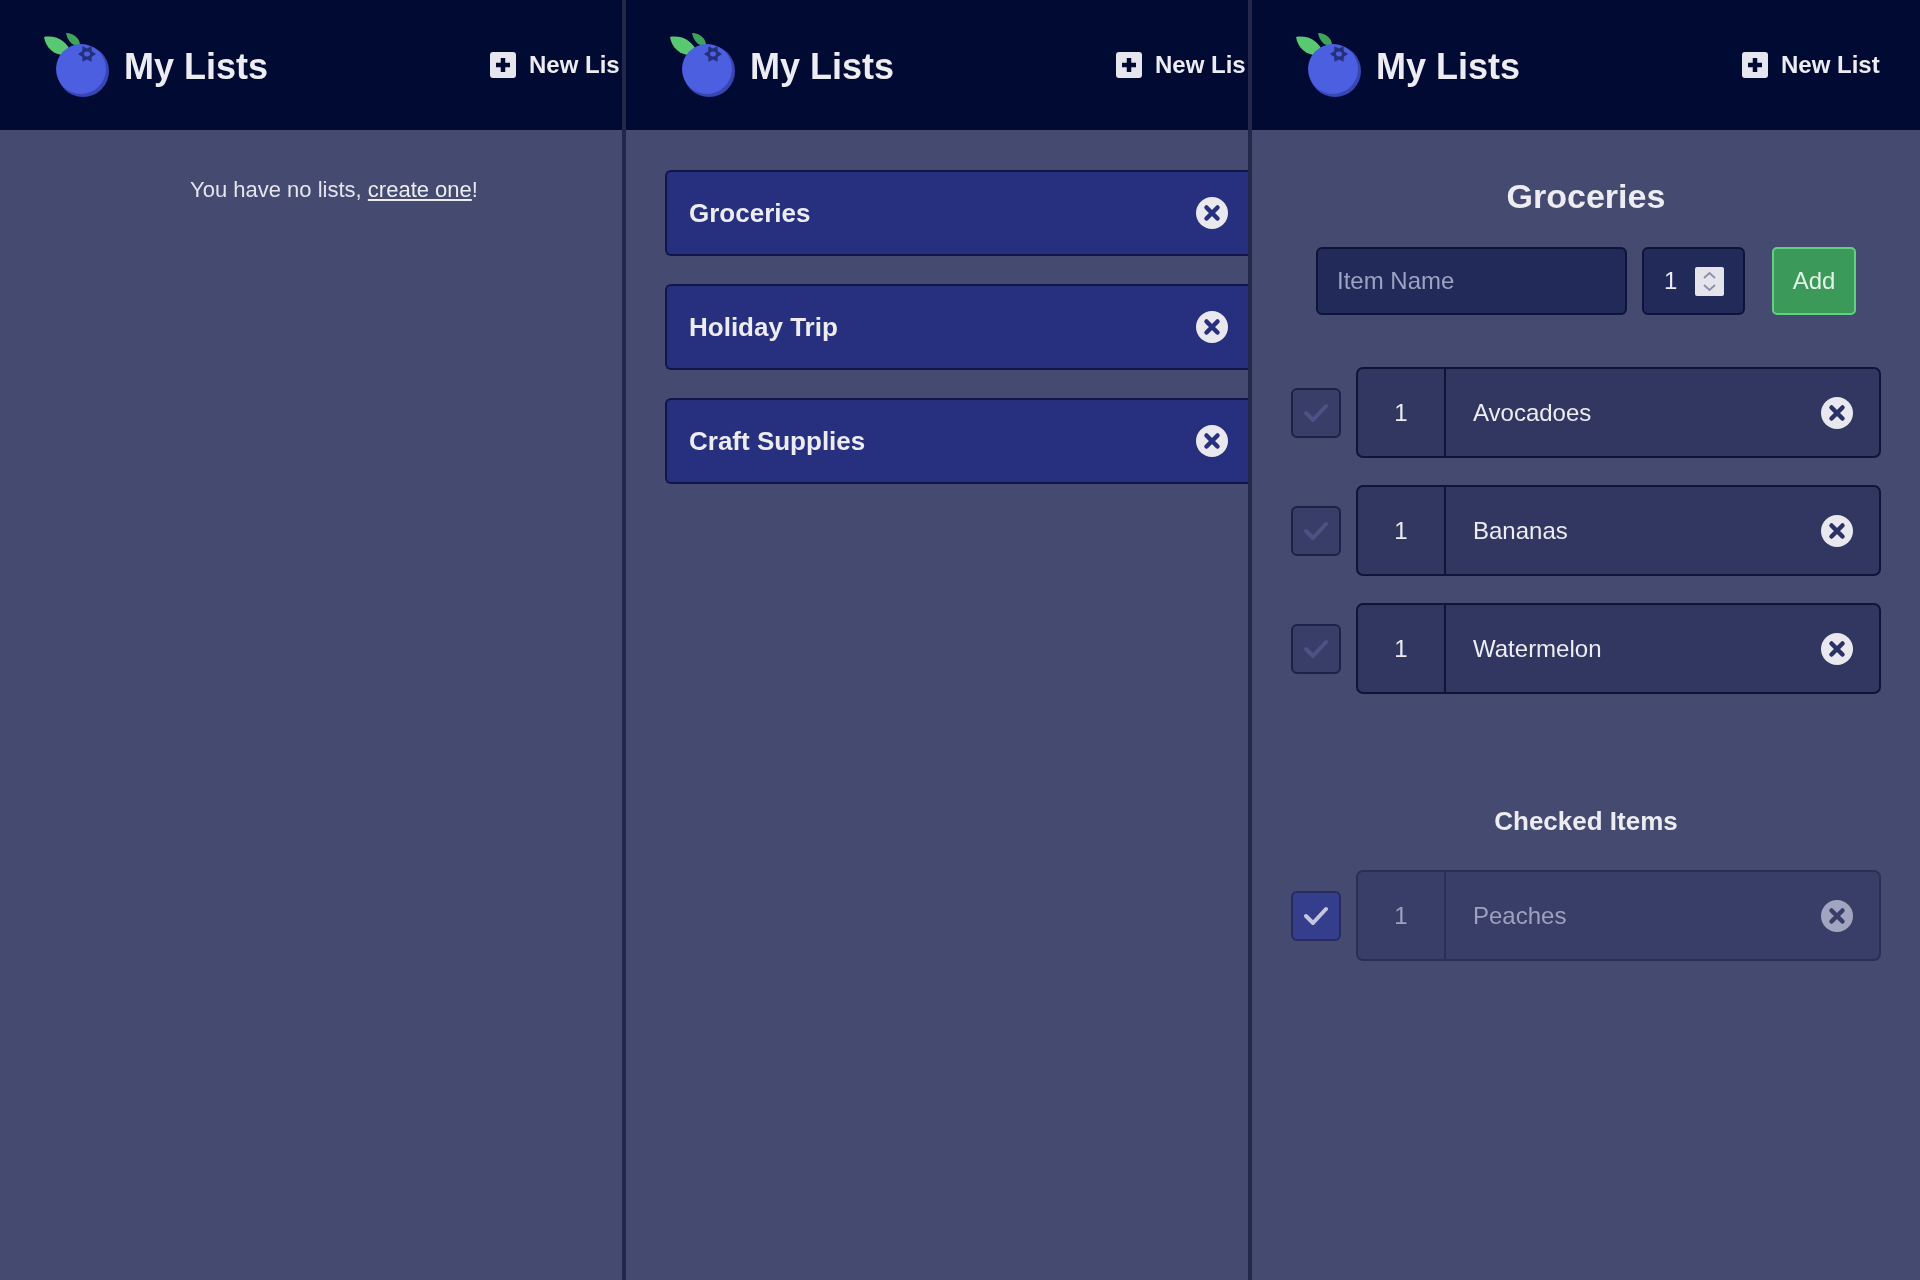  I want to click on empty-message: You have no lists, create one!, so click(334, 190).